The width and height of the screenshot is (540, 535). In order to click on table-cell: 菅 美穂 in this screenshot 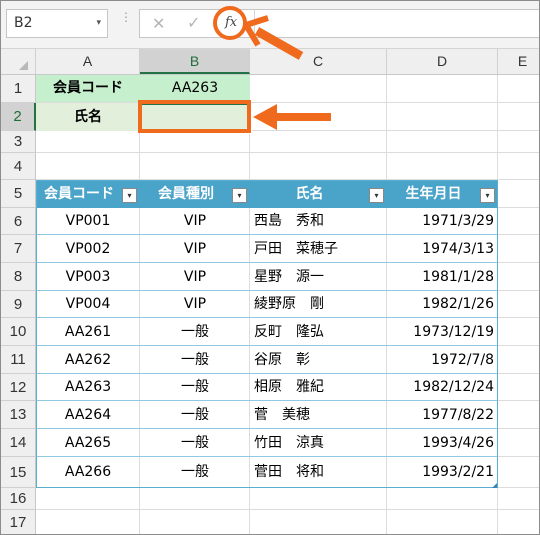, I will do `click(318, 415)`.